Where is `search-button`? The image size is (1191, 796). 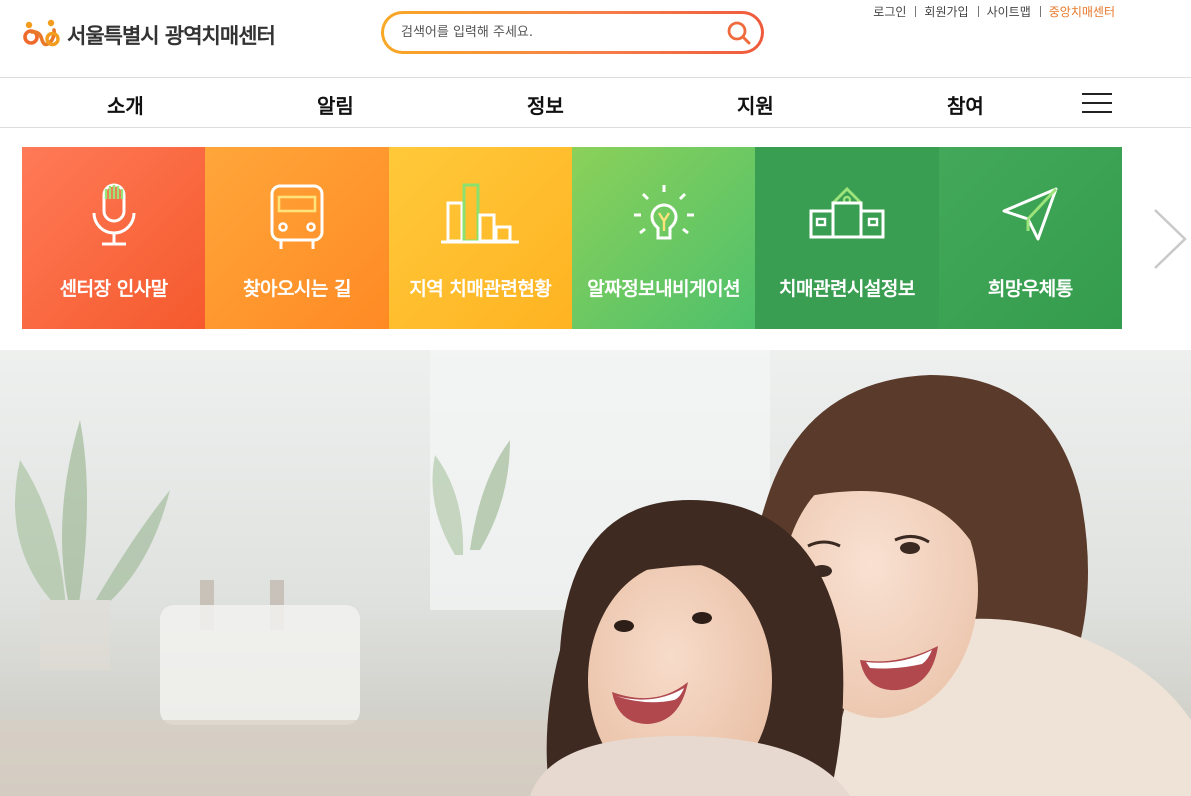 search-button is located at coordinates (739, 33).